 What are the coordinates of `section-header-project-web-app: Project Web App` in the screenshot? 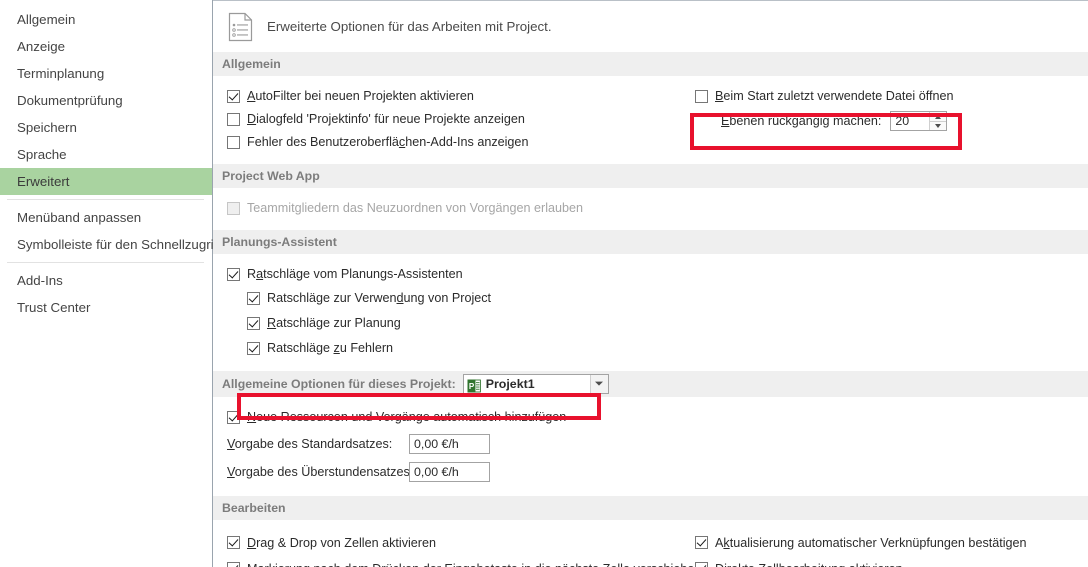 It's located at (650, 176).